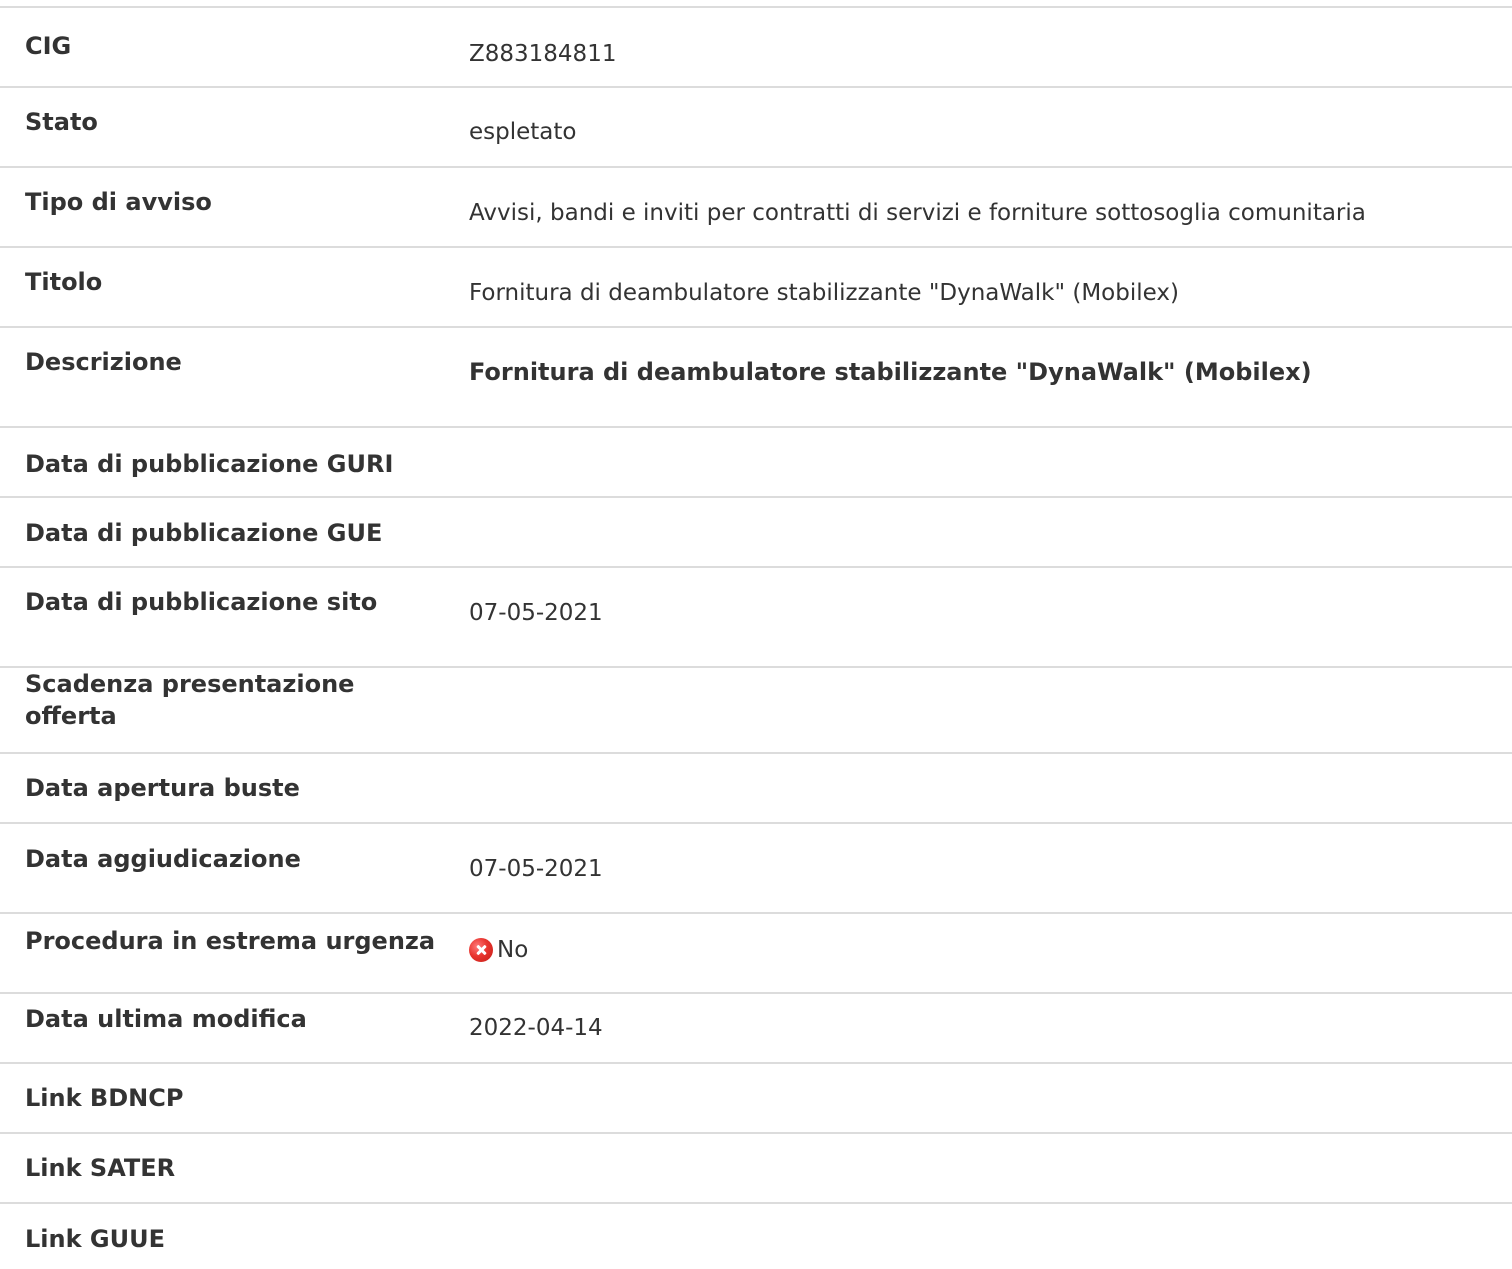 The image size is (1512, 1269). Describe the element at coordinates (204, 533) in the screenshot. I see `label-data-gue: Data di pubblicazione GUE` at that location.